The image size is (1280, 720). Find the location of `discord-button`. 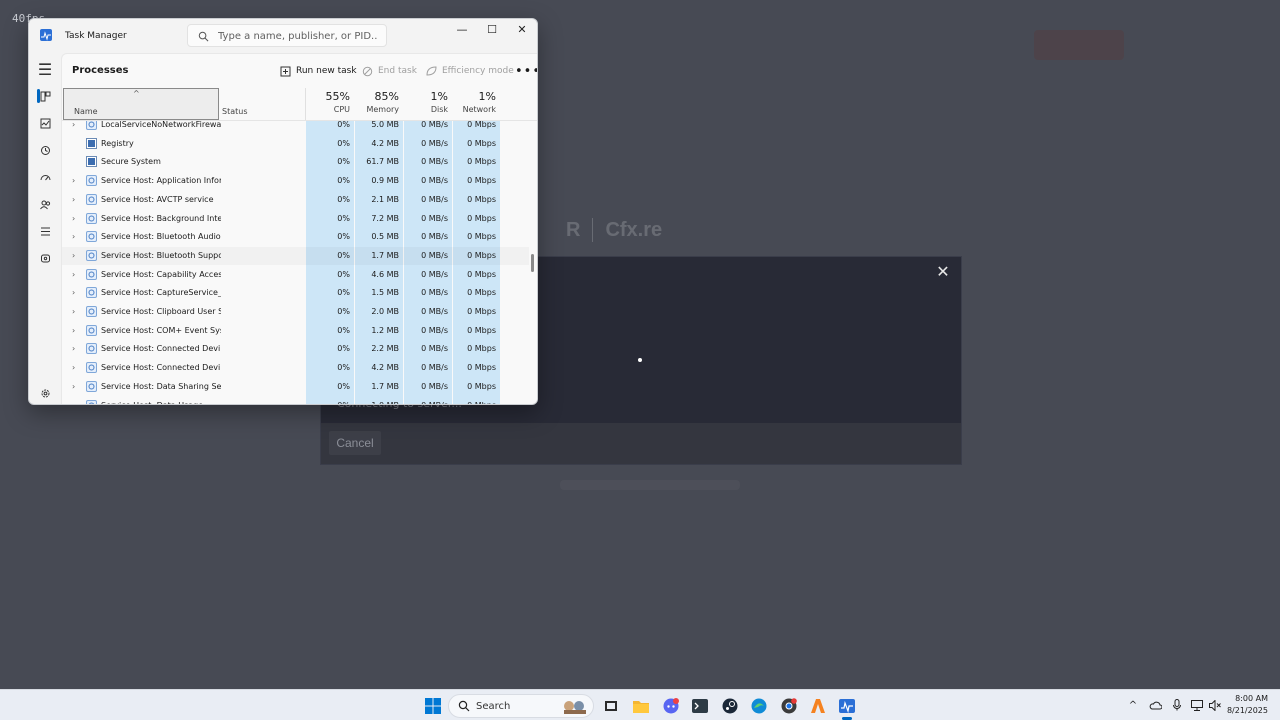

discord-button is located at coordinates (671, 706).